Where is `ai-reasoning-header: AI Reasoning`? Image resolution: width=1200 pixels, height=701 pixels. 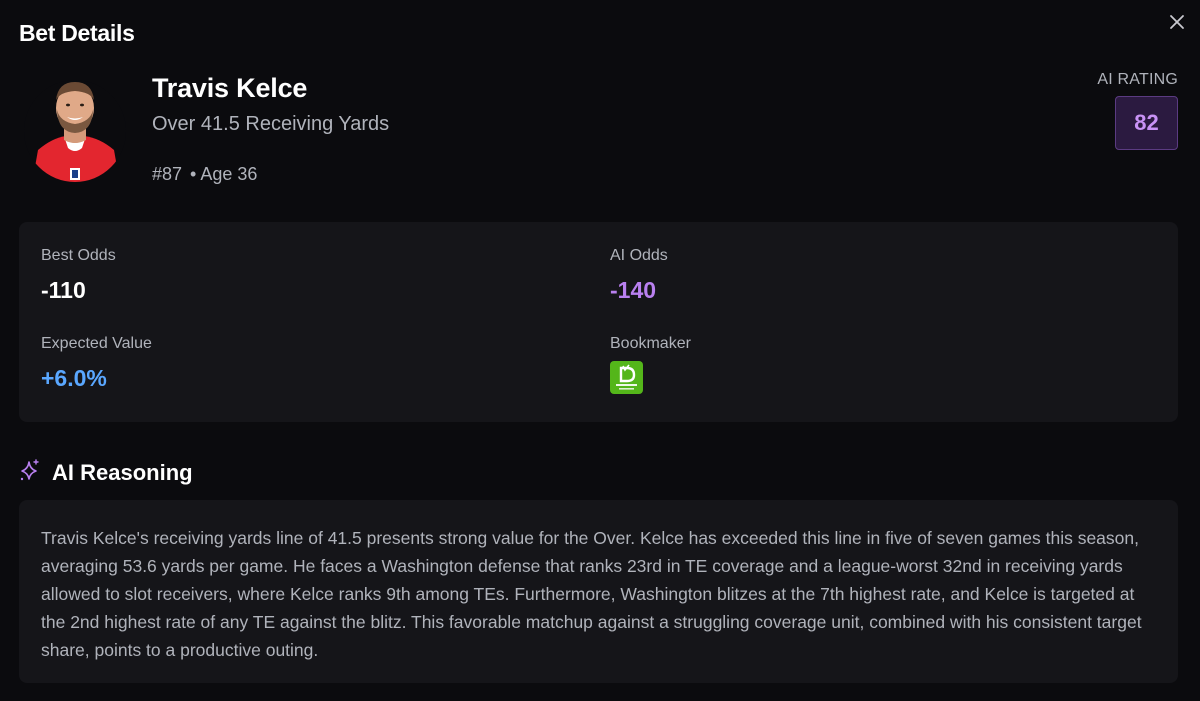 ai-reasoning-header: AI Reasoning is located at coordinates (106, 472).